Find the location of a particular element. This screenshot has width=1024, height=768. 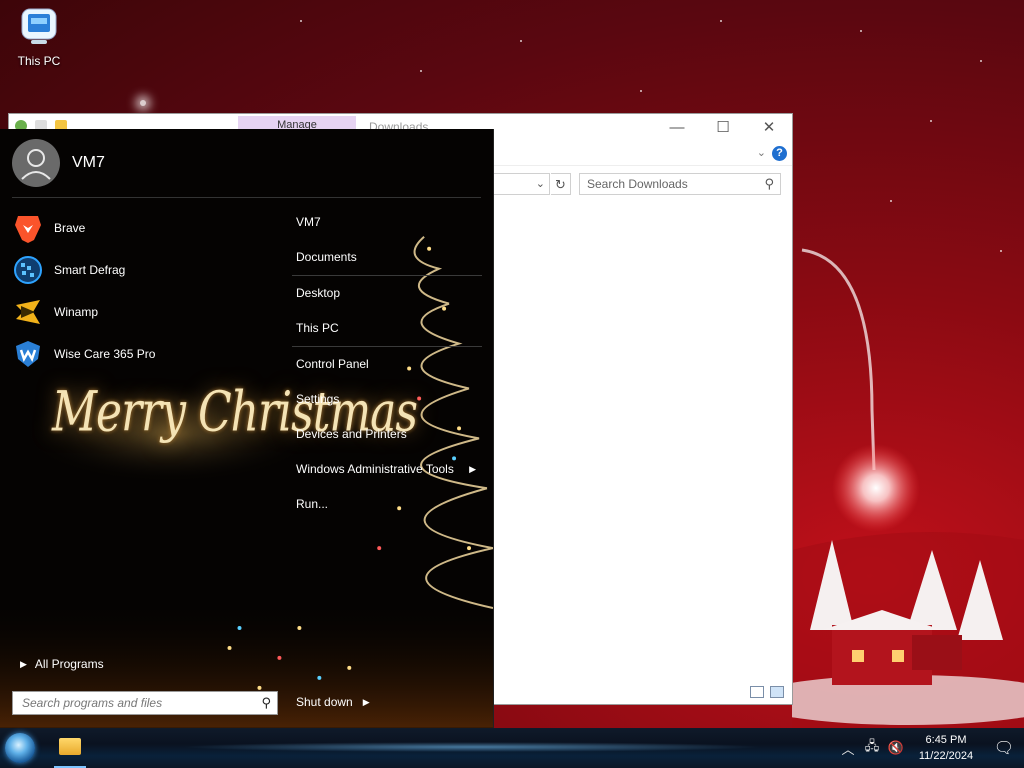

start-link-this-pc: This PC is located at coordinates (387, 328).